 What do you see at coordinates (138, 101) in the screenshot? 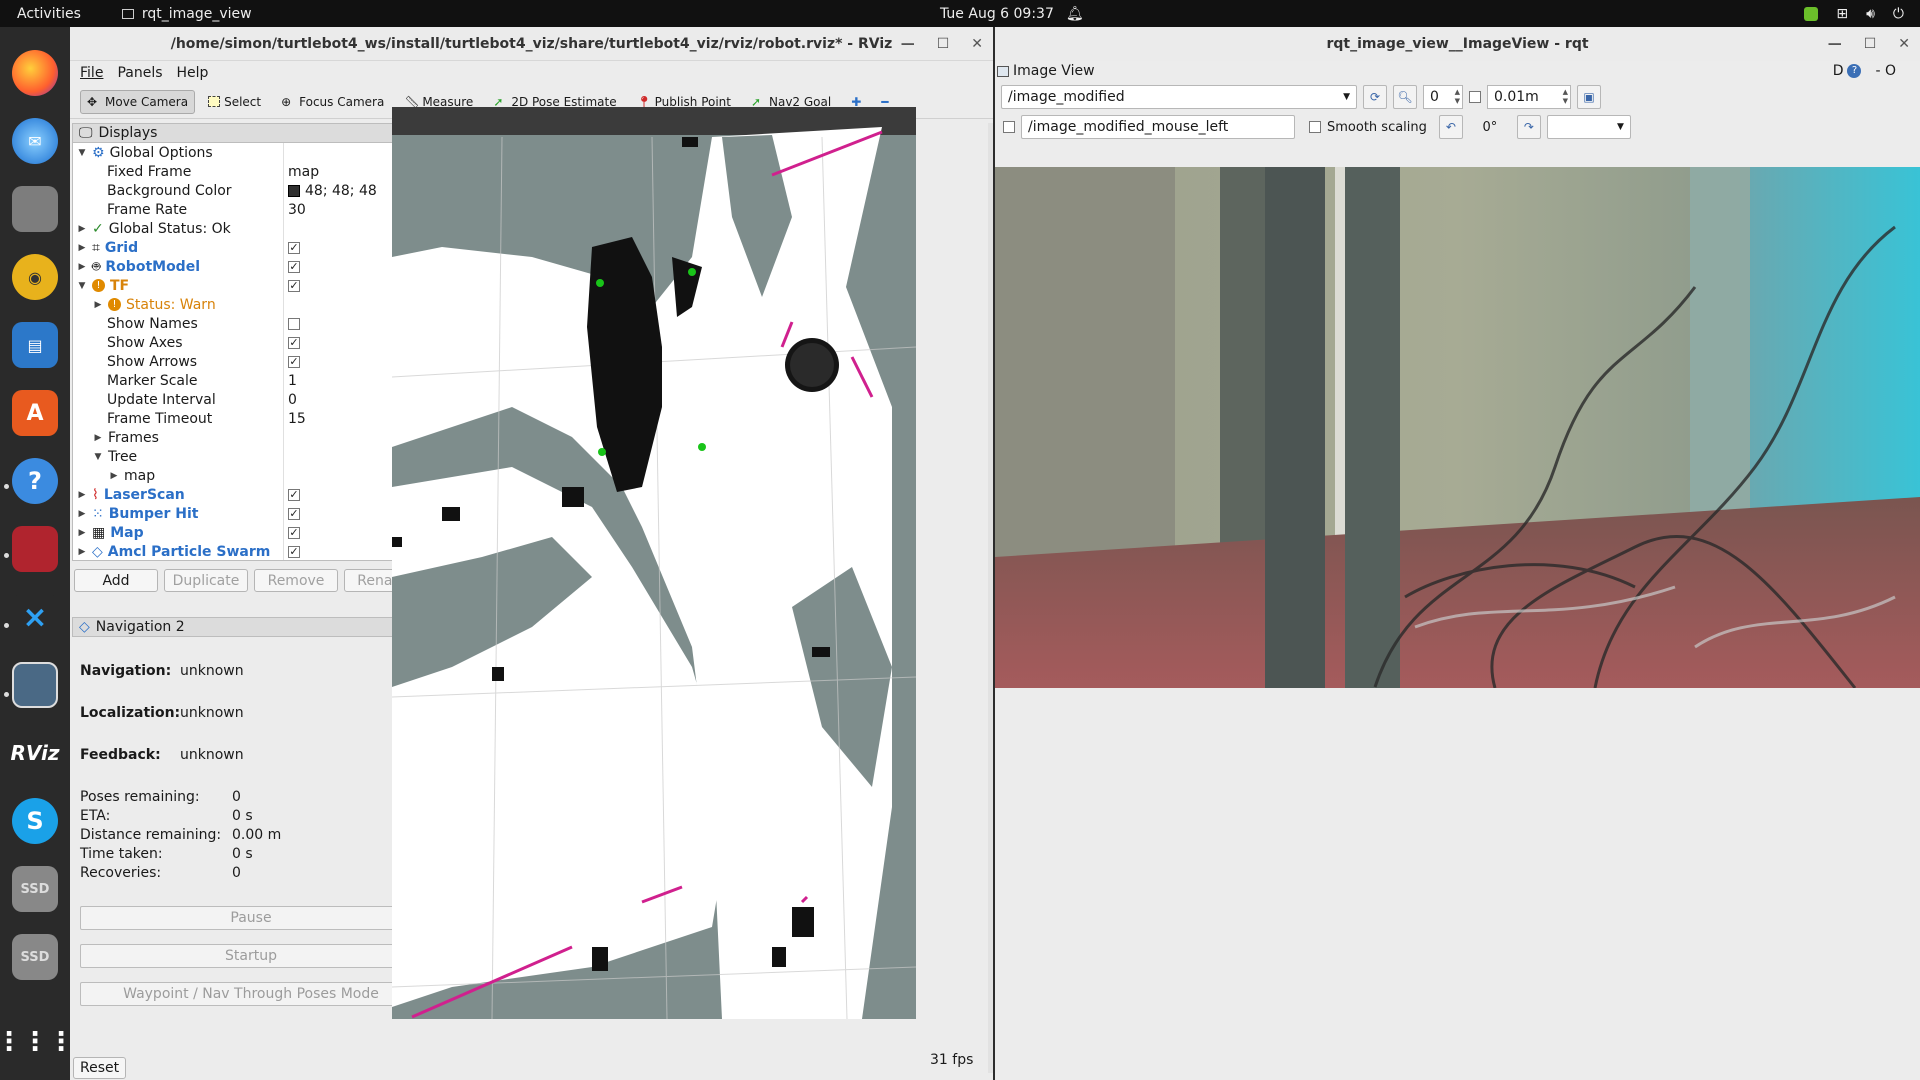
I see `tool-move-camera: ✥ Move Camera` at bounding box center [138, 101].